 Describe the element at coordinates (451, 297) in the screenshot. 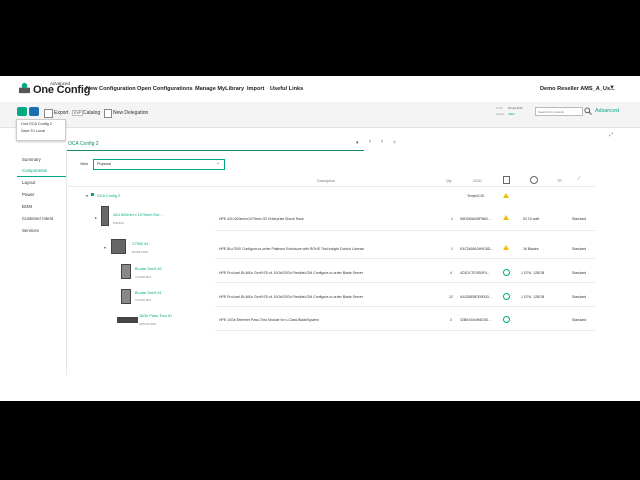

I see `row-qty: 12` at that location.